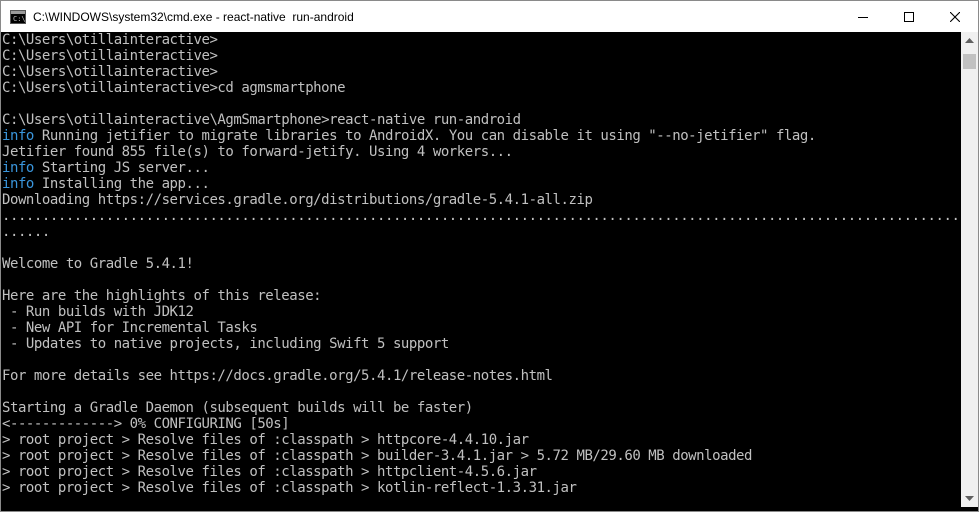  I want to click on scroll-down-button, so click(969, 498).